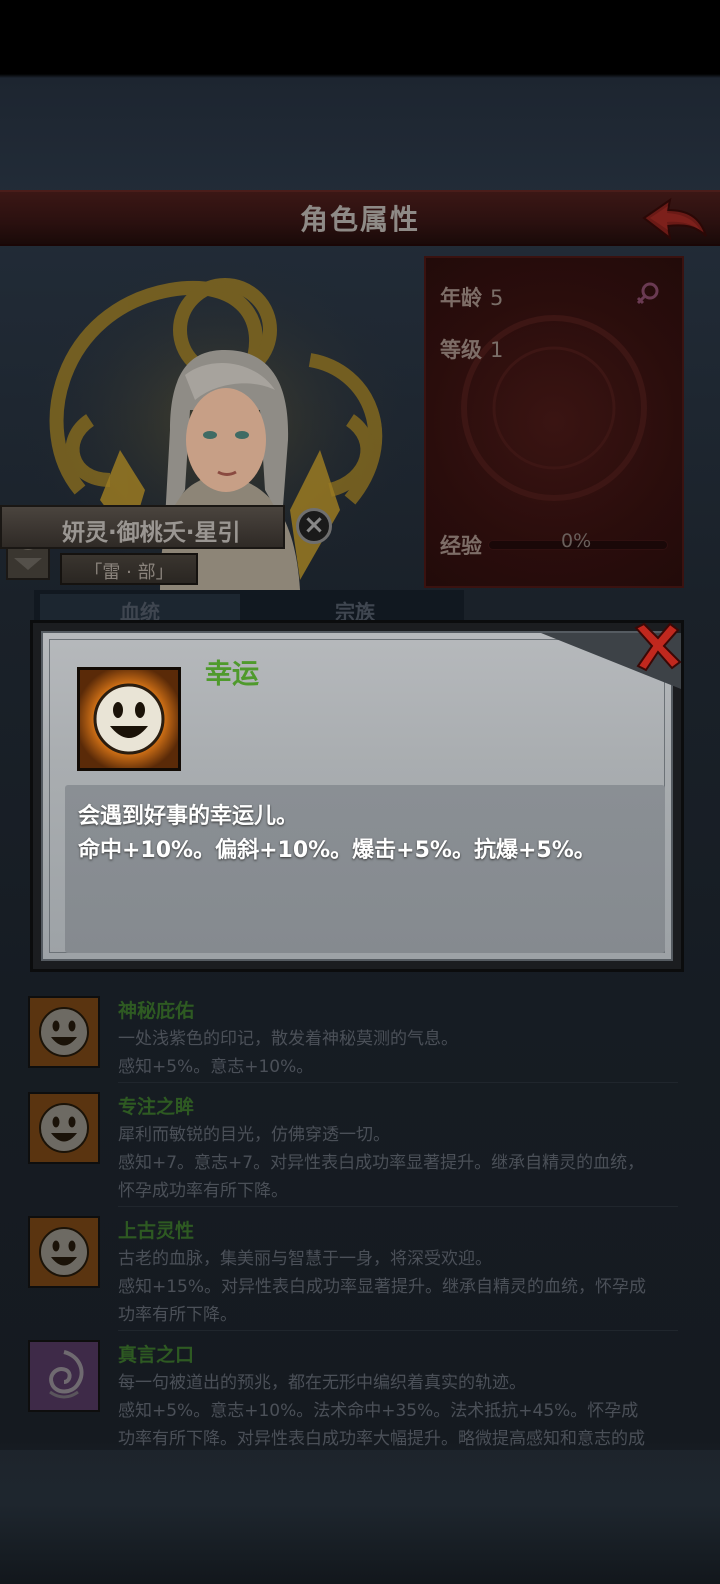 The height and width of the screenshot is (1584, 720). I want to click on trait-name: 神秘庇佑, so click(156, 1011).